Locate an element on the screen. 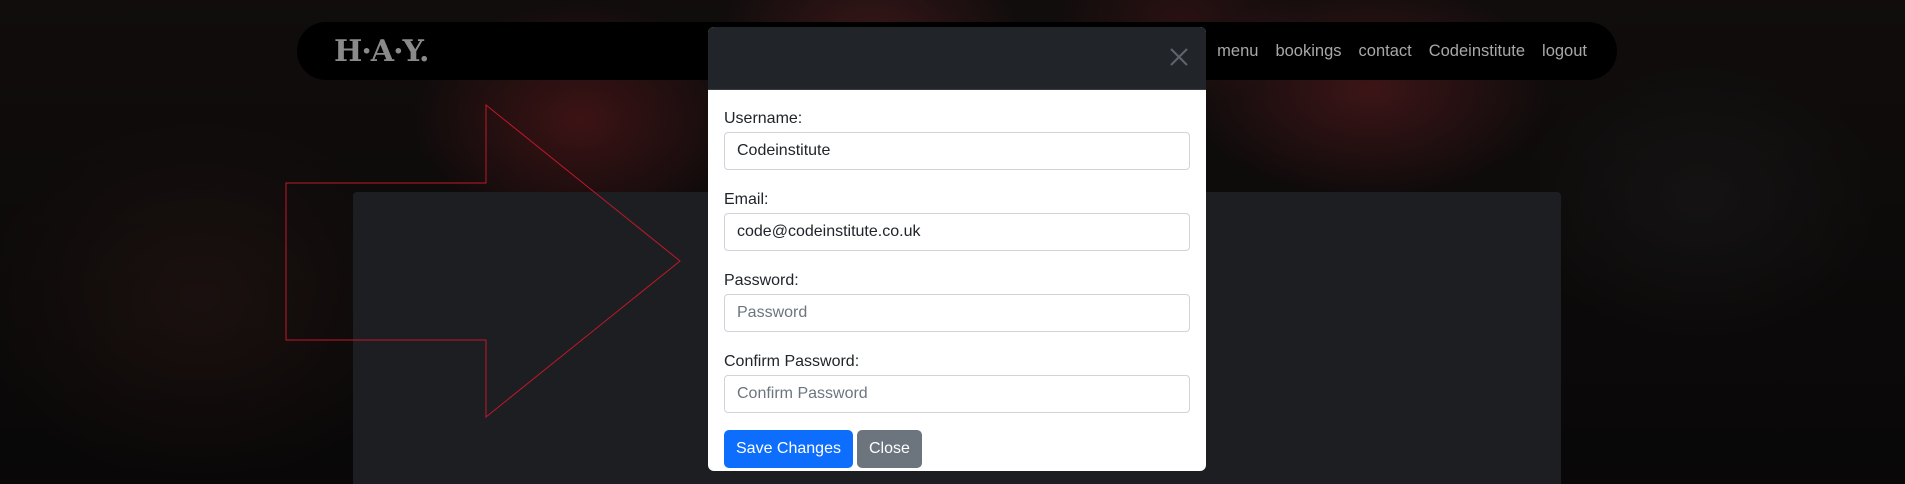 The height and width of the screenshot is (484, 1905). username-field is located at coordinates (957, 151).